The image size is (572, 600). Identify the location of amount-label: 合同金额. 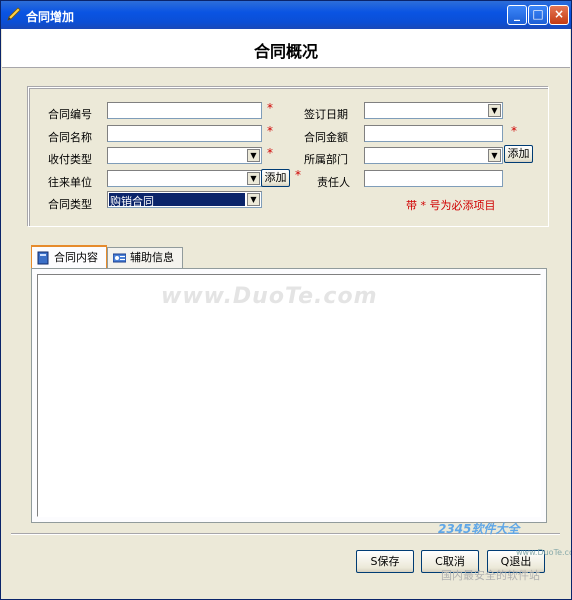
(326, 137).